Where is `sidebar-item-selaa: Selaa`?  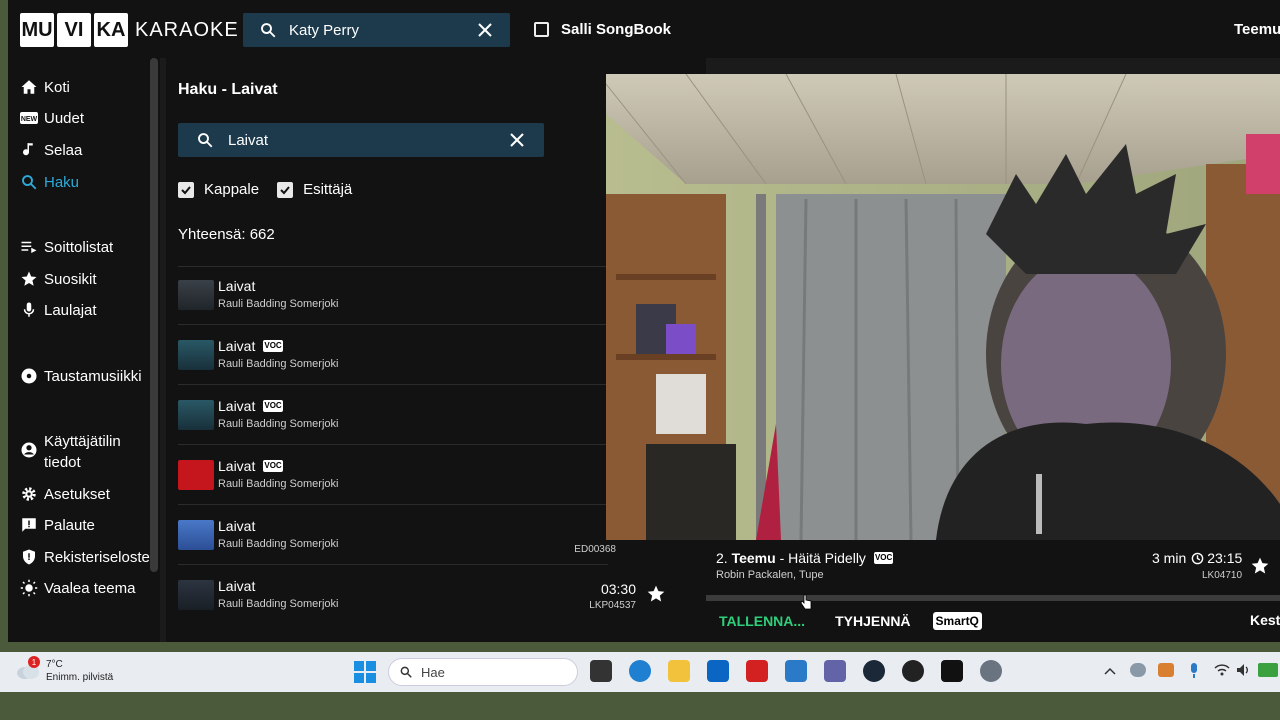
sidebar-item-selaa: Selaa is located at coordinates (51, 150).